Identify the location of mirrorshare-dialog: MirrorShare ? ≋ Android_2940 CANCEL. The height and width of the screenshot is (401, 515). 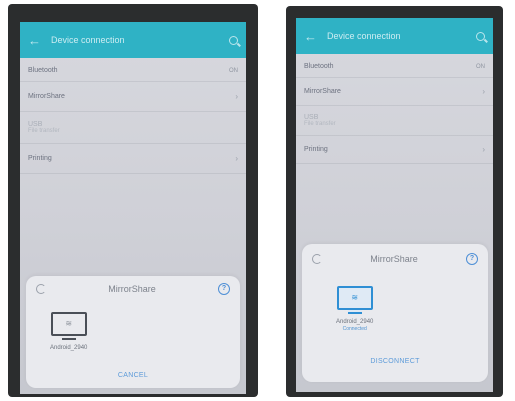
(133, 332).